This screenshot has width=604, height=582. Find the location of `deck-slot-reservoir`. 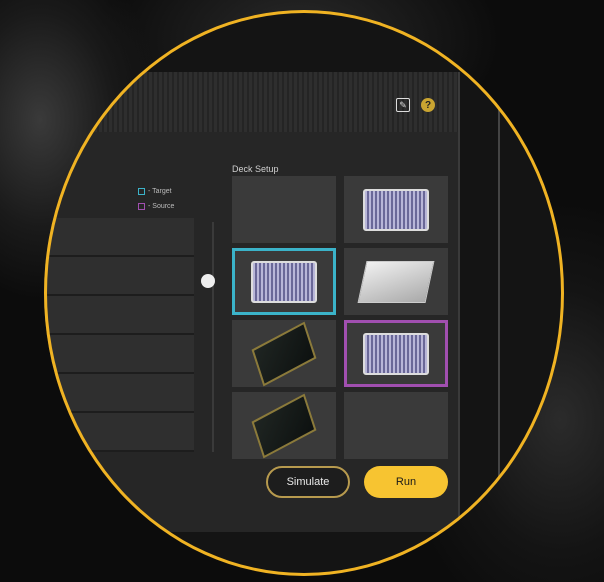

deck-slot-reservoir is located at coordinates (396, 281).